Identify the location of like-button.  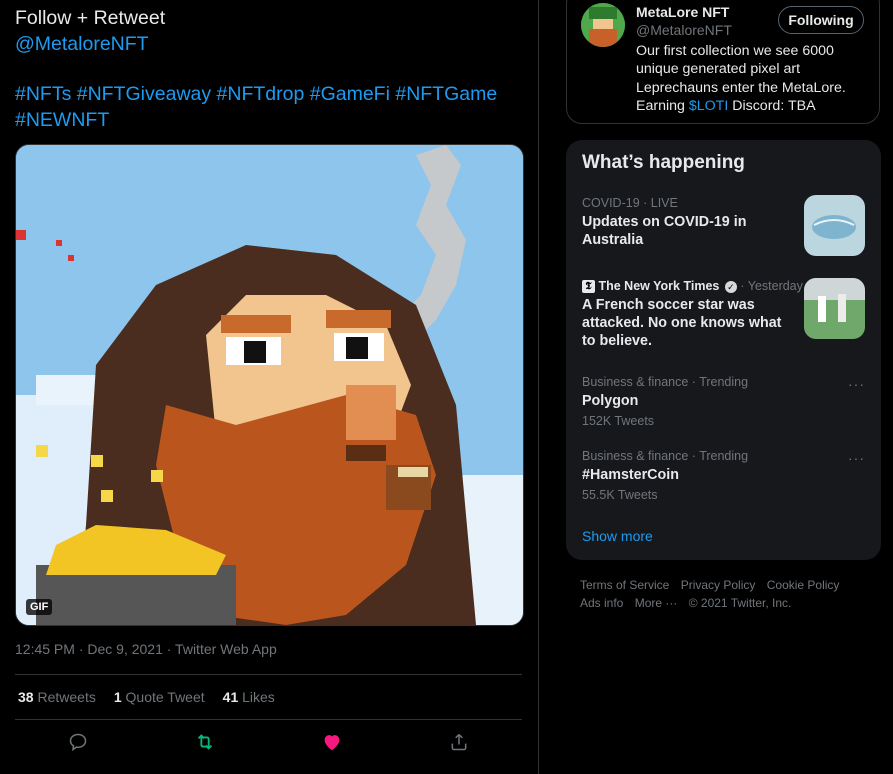
(332, 742).